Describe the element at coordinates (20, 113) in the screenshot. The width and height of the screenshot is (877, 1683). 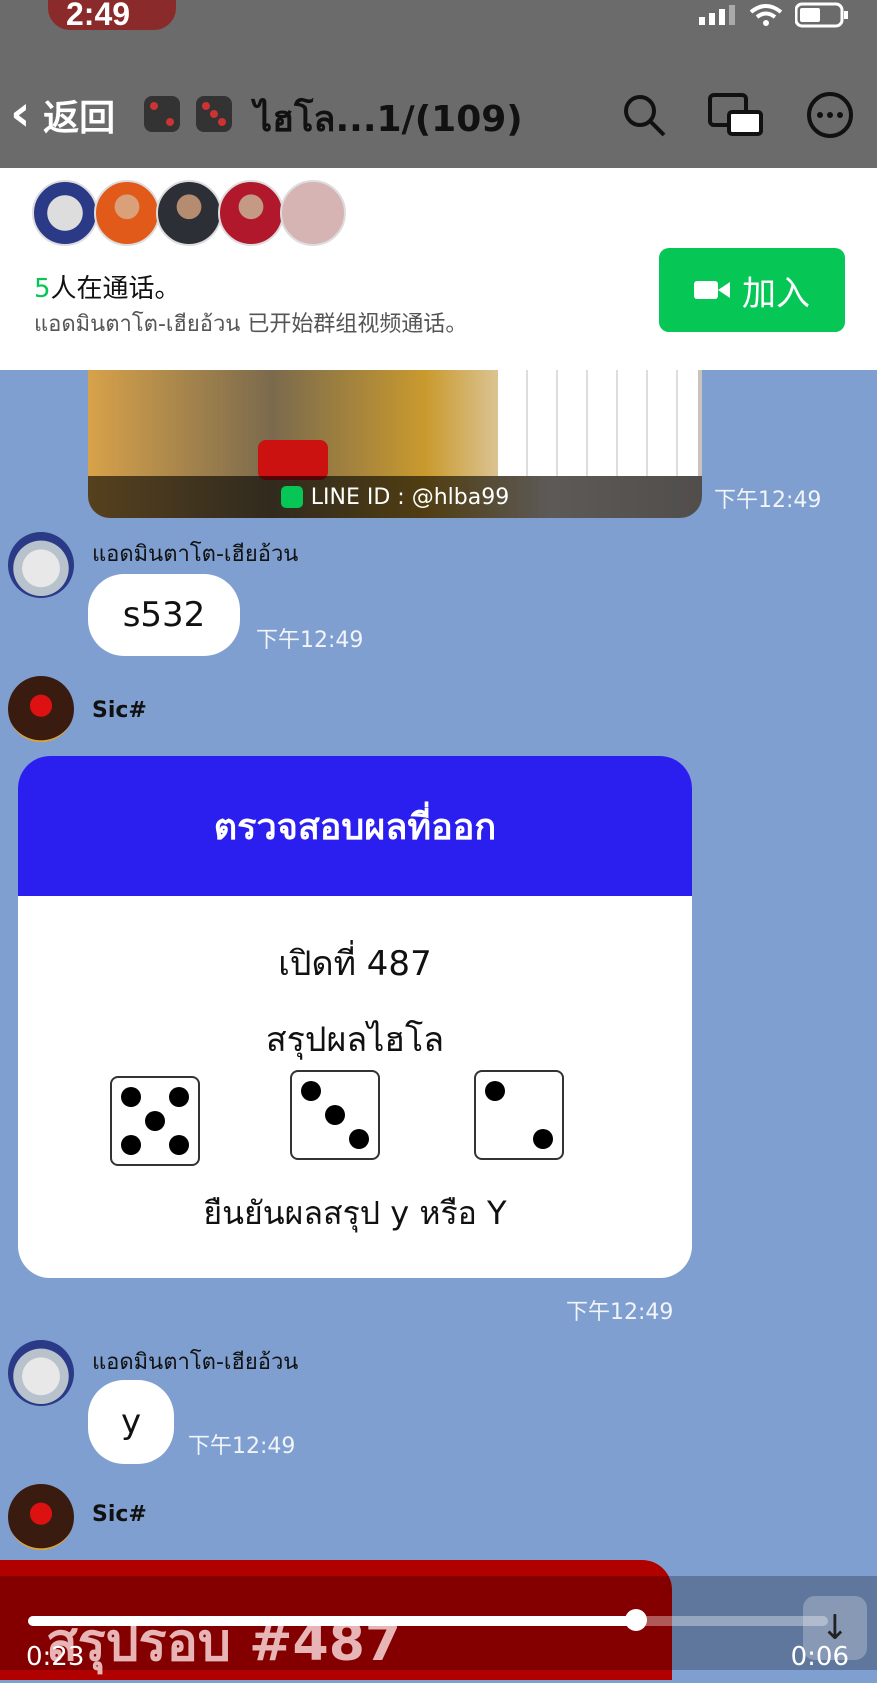
I see `chevron-left-icon: ‹` at that location.